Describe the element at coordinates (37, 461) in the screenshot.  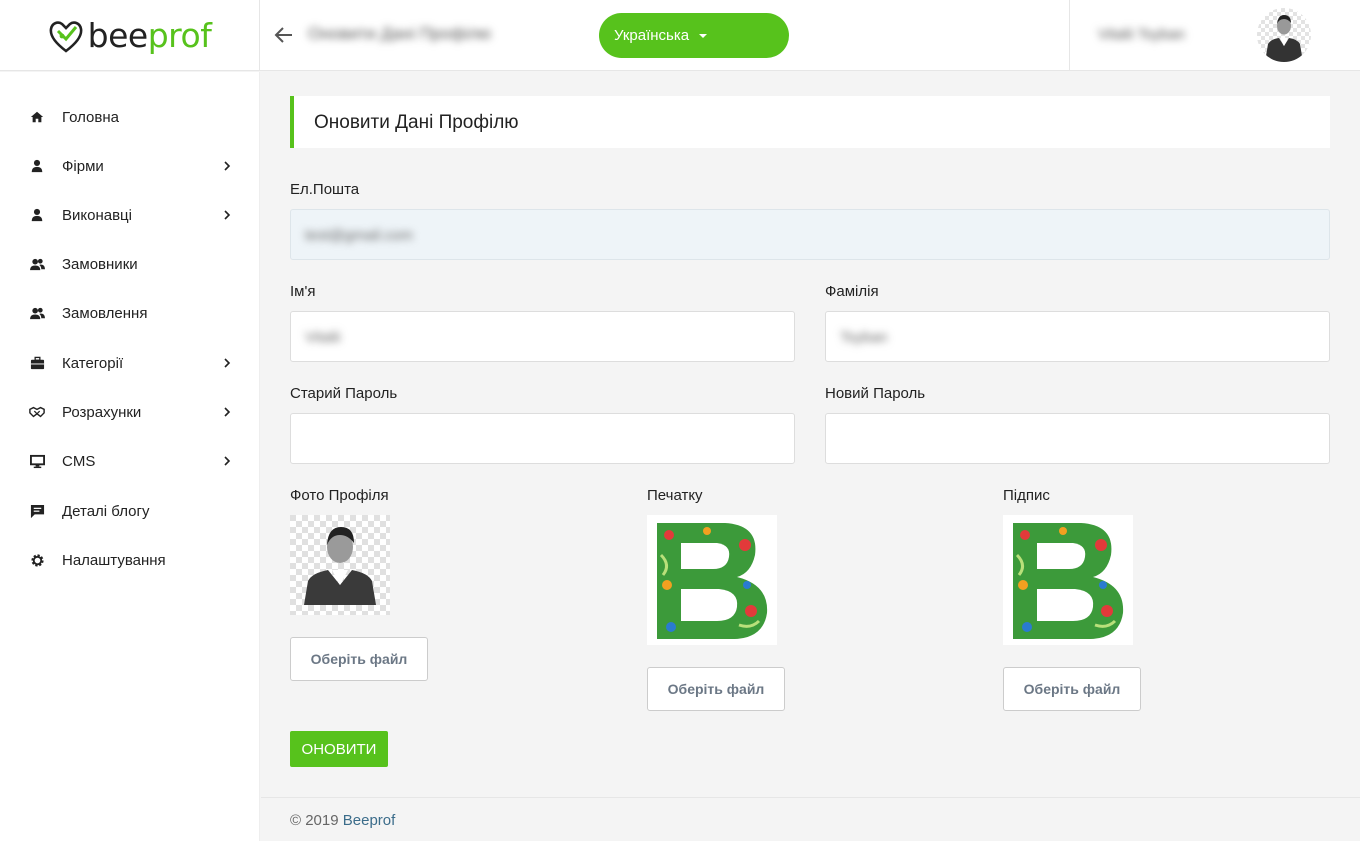
I see `monitor-icon` at that location.